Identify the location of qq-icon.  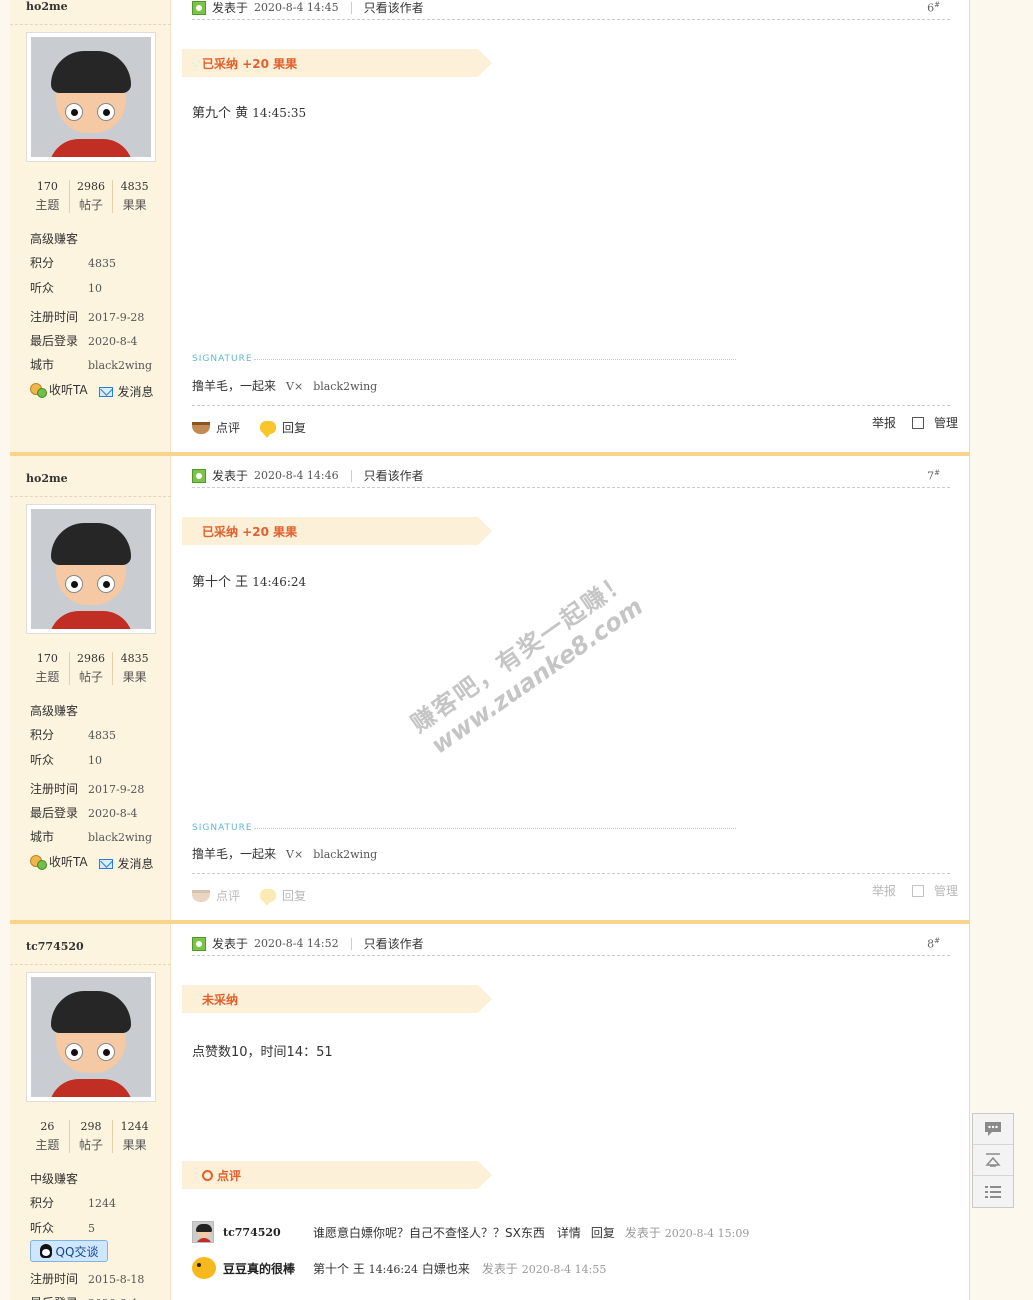
(45, 1251).